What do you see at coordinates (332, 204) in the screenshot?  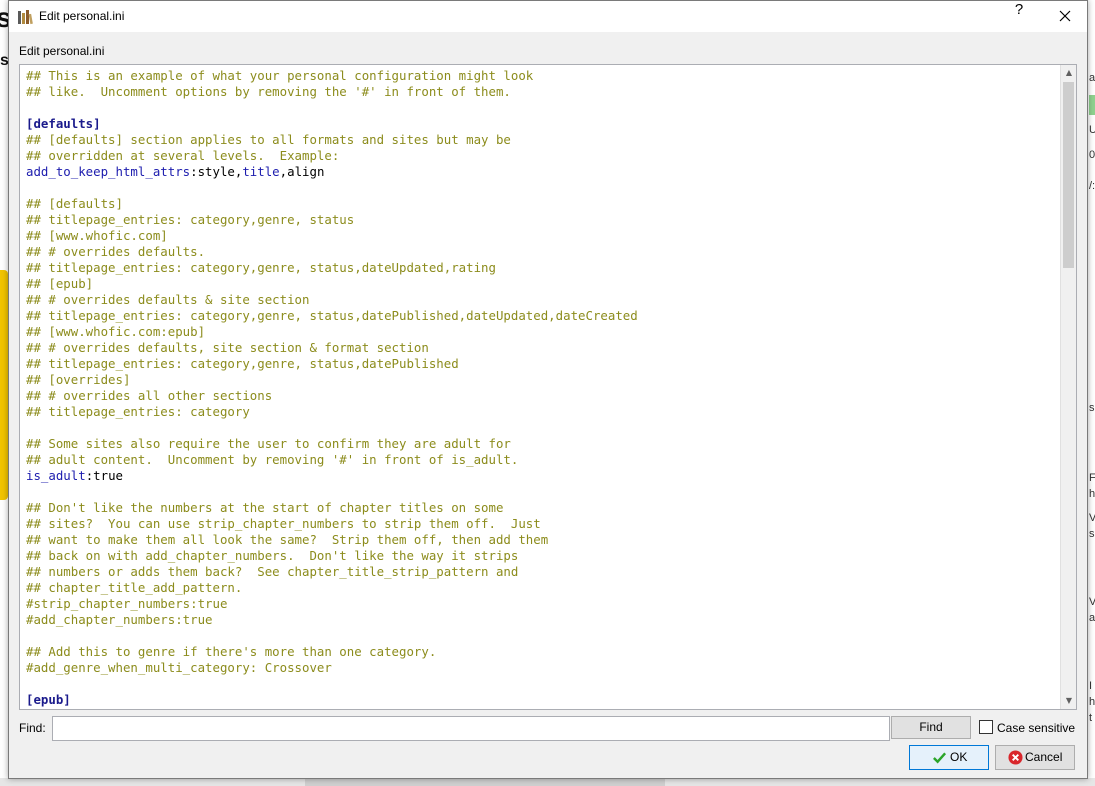 I see `code-line: ## [defaults]` at bounding box center [332, 204].